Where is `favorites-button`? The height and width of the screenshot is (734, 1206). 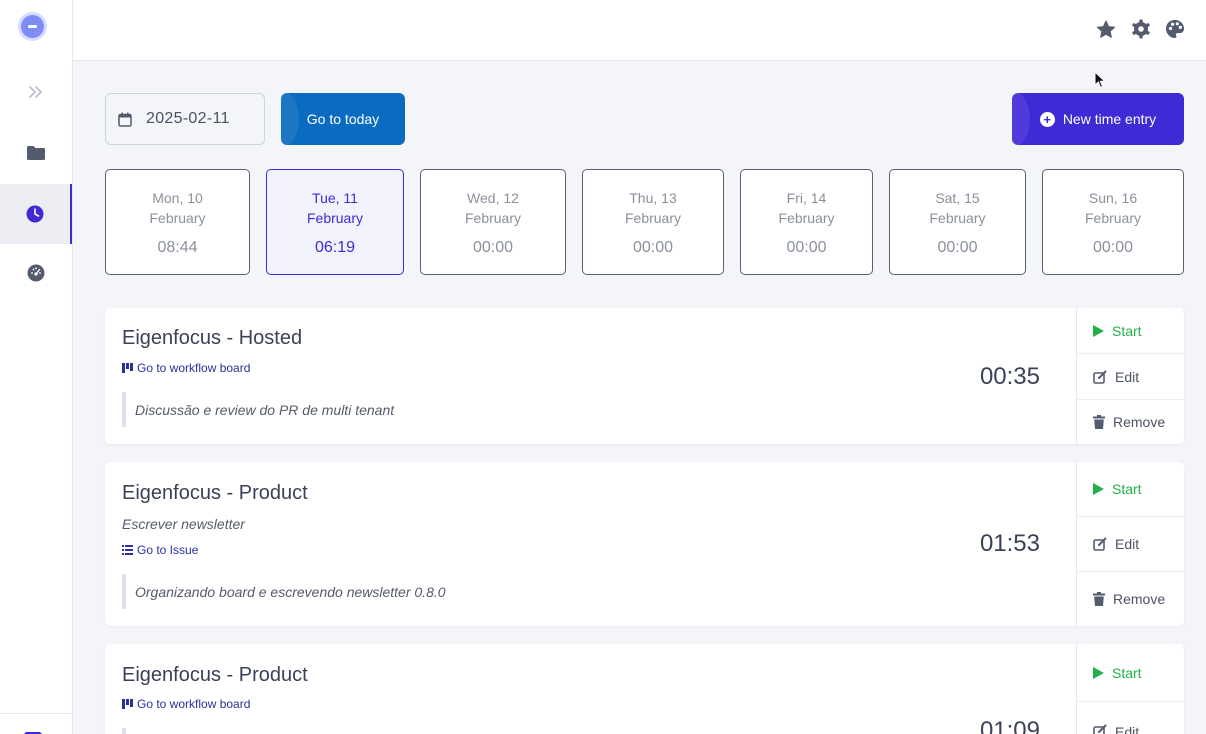
favorites-button is located at coordinates (1106, 29).